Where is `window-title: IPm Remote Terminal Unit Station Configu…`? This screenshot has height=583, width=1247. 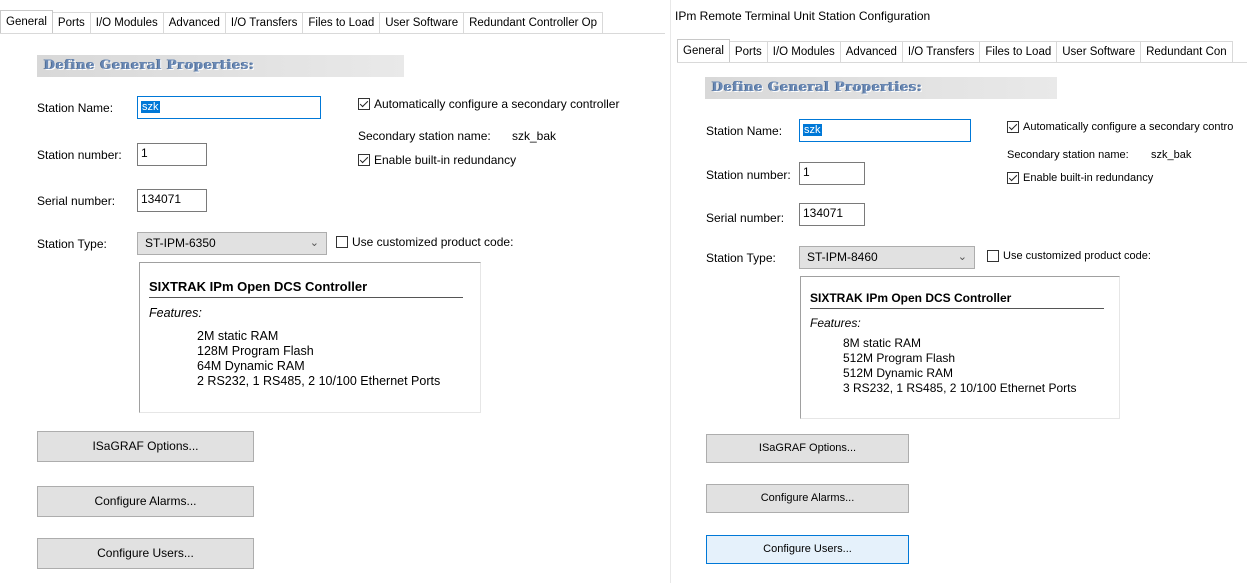 window-title: IPm Remote Terminal Unit Station Configu… is located at coordinates (803, 16).